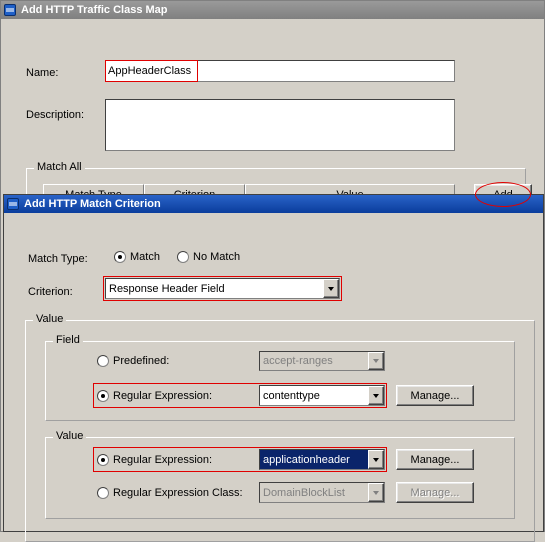  I want to click on field-group-title: Field, so click(68, 340).